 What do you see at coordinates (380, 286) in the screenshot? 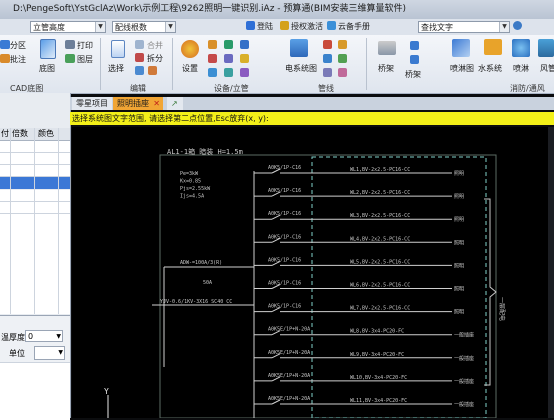
I see `cable-label: WL6,BV-2x2.5-PC16-CC` at bounding box center [380, 286].